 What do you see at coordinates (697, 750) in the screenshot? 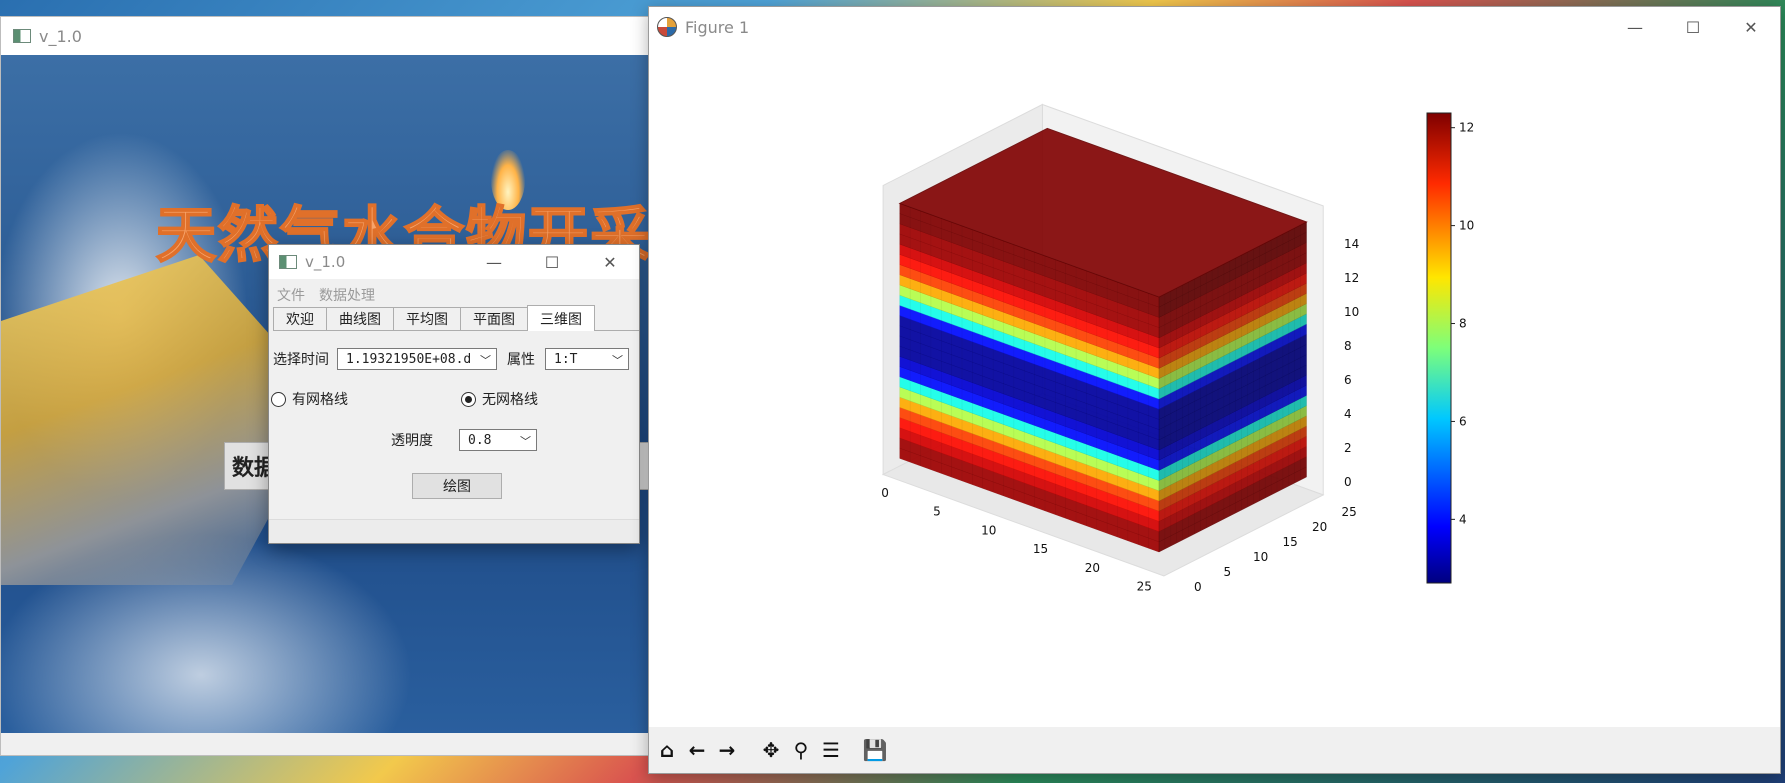
I see `back-arrow-icon: ←` at bounding box center [697, 750].